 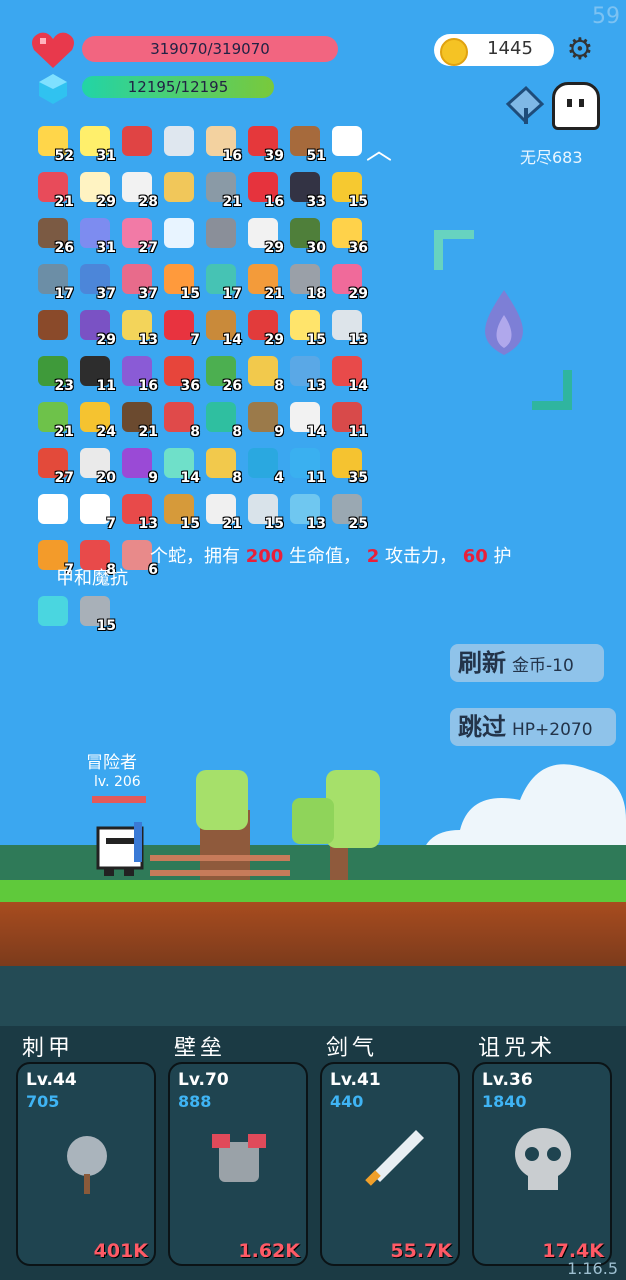 What do you see at coordinates (551, 157) in the screenshot?
I see `endless-level-label: 无尽683` at bounding box center [551, 157].